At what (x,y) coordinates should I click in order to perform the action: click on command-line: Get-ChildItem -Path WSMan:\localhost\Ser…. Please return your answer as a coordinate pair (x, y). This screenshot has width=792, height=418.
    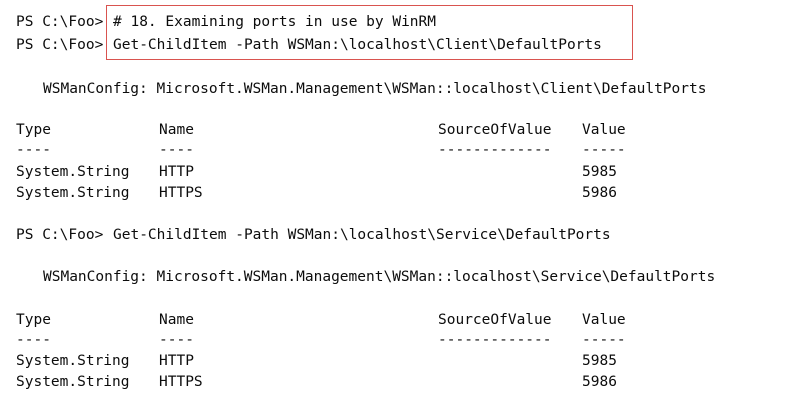
    Looking at the image, I should click on (362, 235).